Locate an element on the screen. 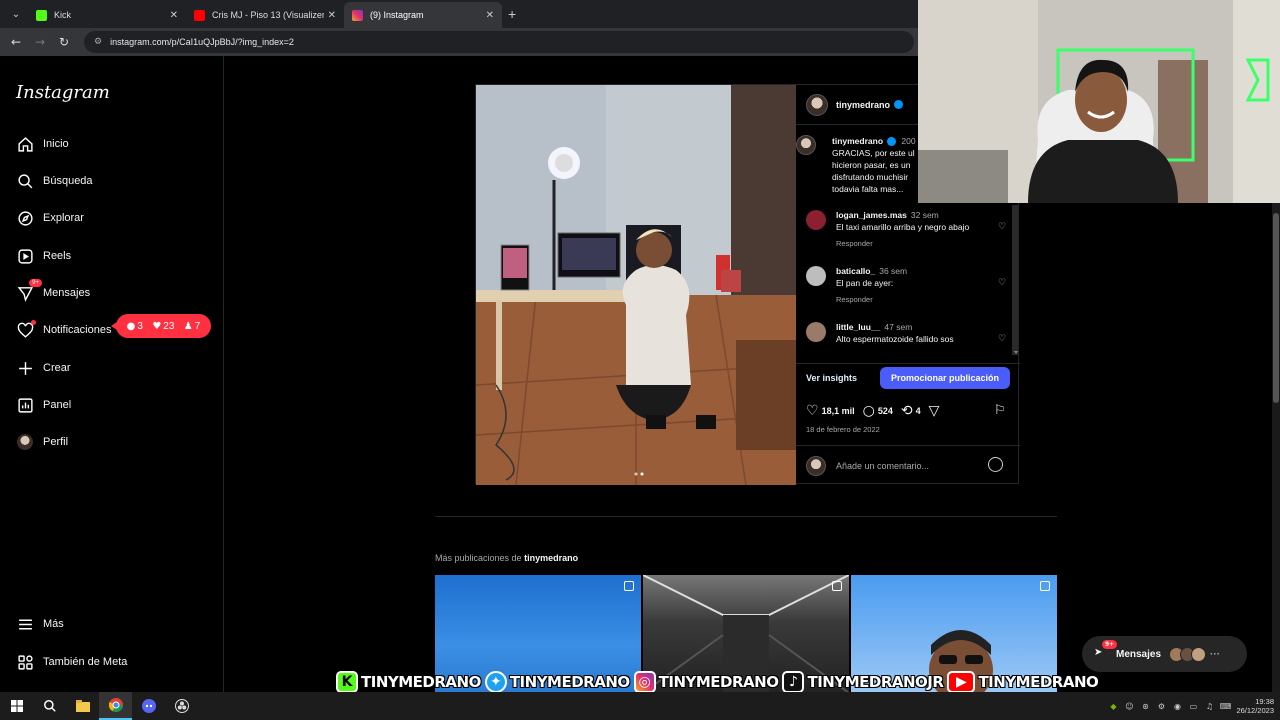 The image size is (1280, 720). compass-icon is located at coordinates (25, 218).